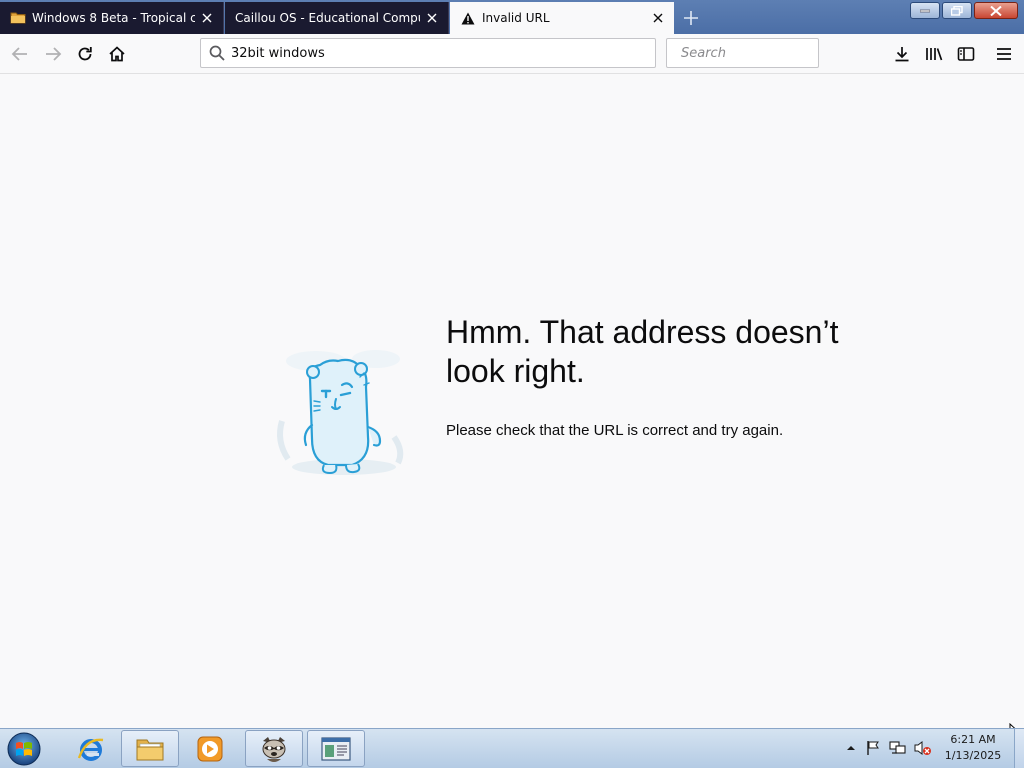 Image resolution: width=1024 pixels, height=768 pixels. I want to click on search-bar, so click(758, 53).